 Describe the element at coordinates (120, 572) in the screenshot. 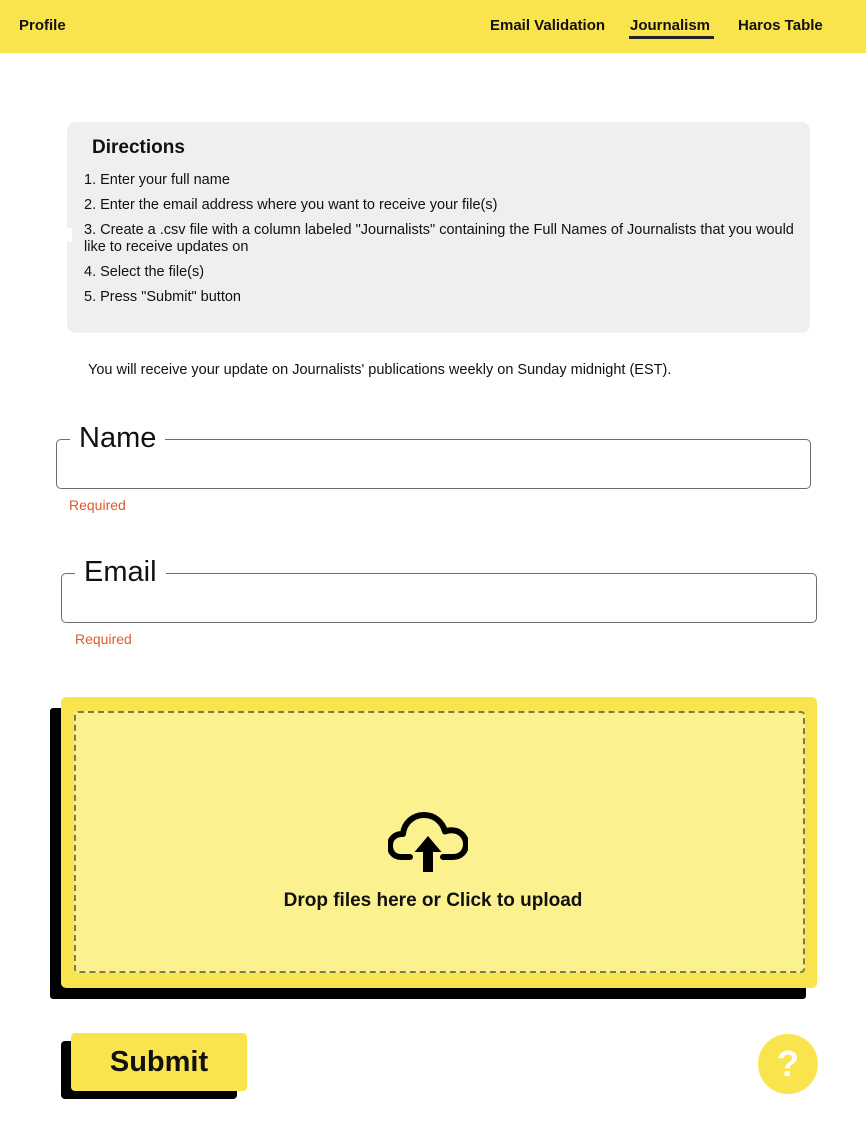

I see `email-label: Email` at that location.